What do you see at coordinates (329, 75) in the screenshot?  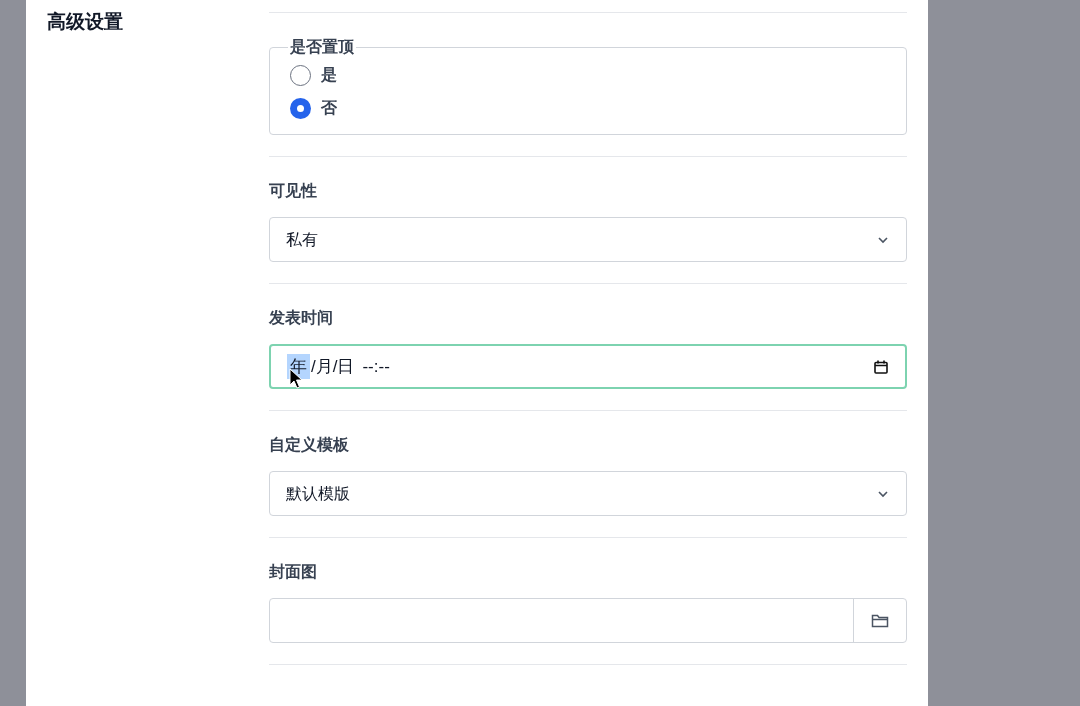 I see `radio-label: 是` at bounding box center [329, 75].